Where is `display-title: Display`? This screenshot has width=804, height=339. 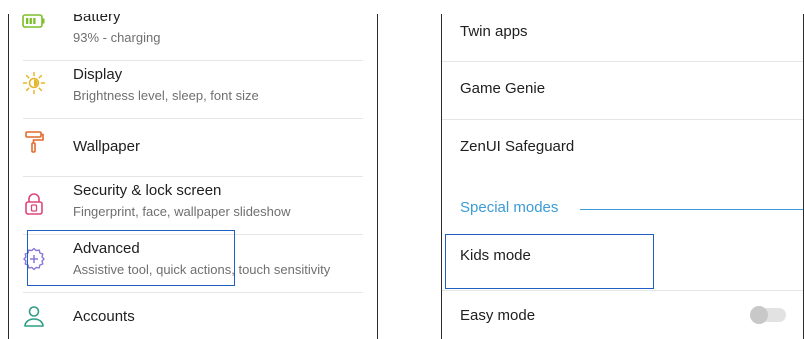
display-title: Display is located at coordinates (98, 74).